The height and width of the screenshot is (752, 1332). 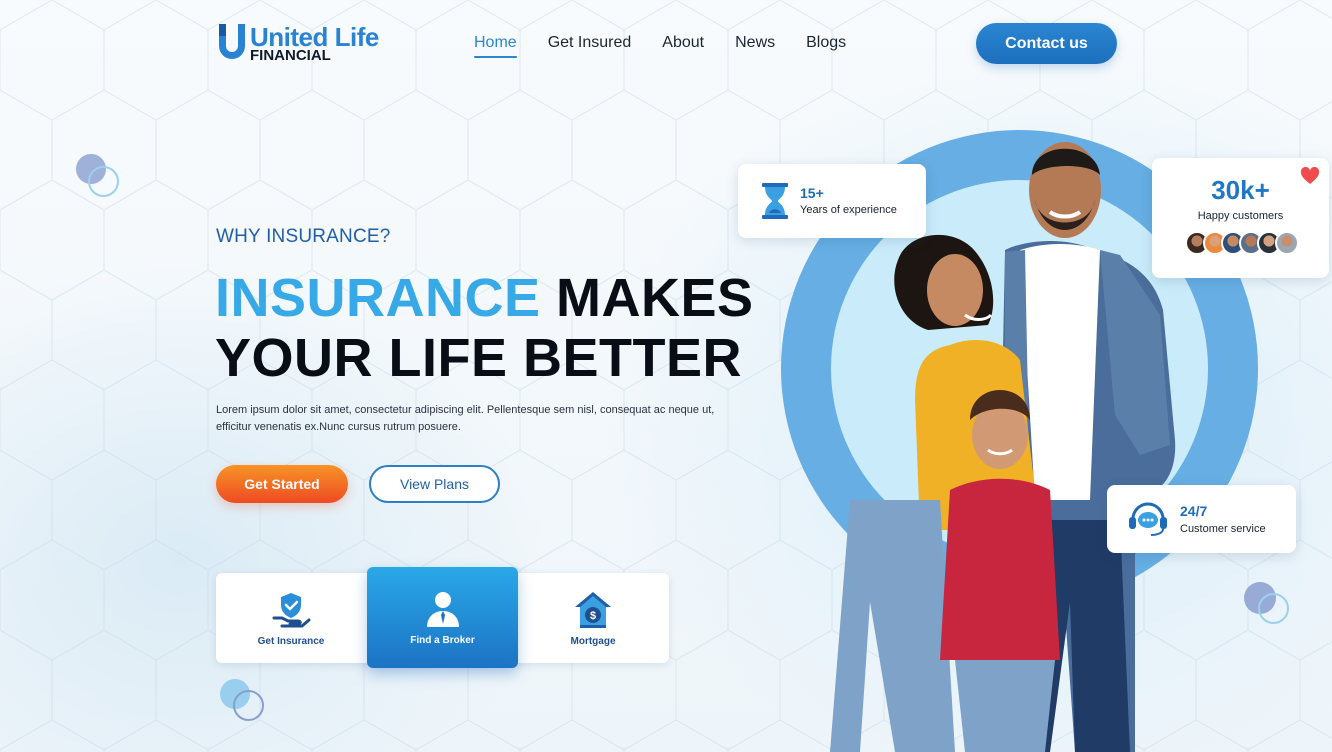 What do you see at coordinates (378, 298) in the screenshot?
I see `headline-accent: INSURANCE` at bounding box center [378, 298].